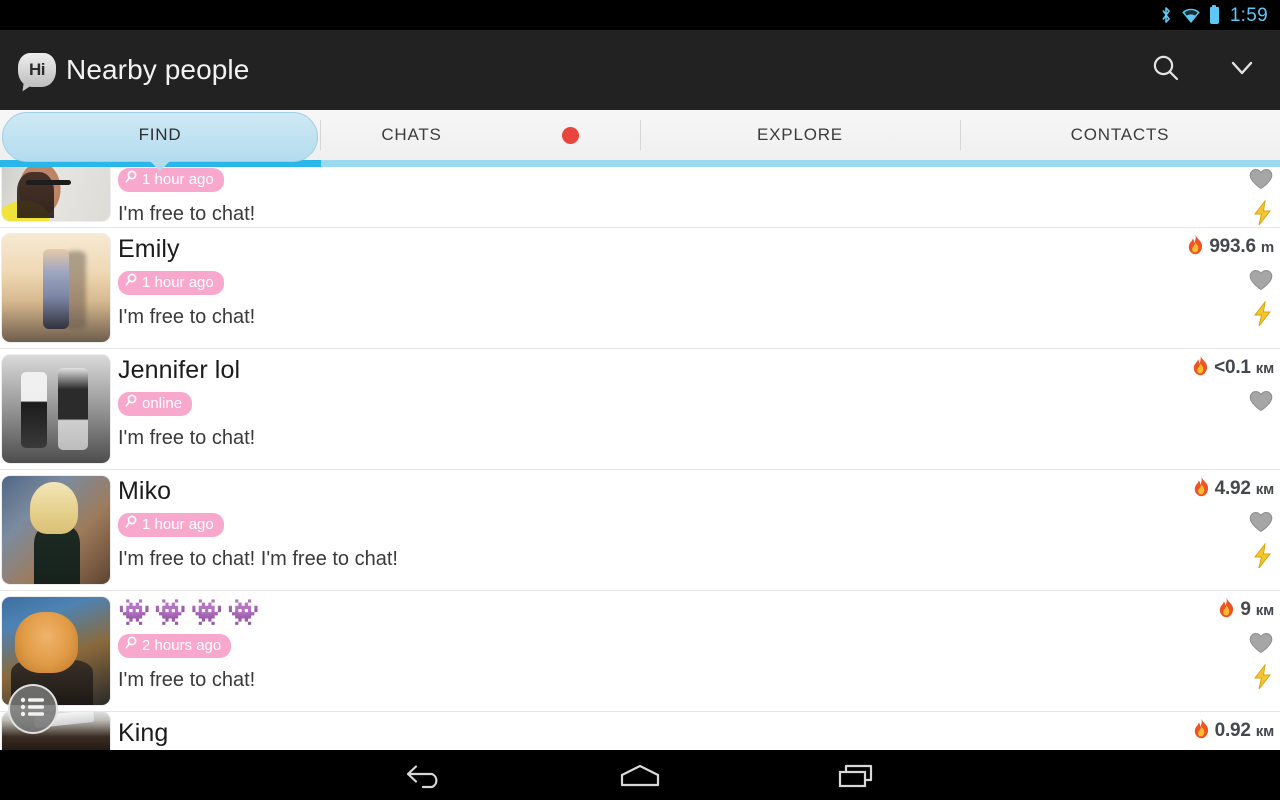  I want to click on system-navigation-bar, so click(640, 775).